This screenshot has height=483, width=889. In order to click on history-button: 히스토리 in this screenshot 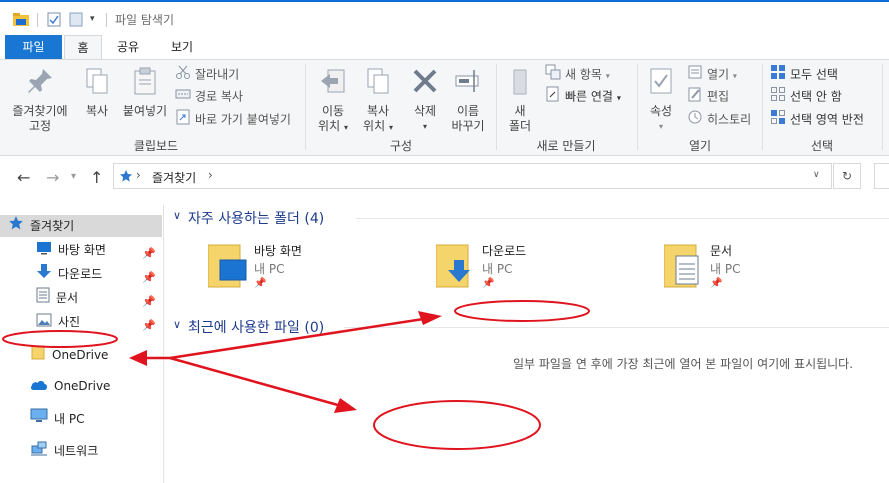, I will do `click(719, 119)`.